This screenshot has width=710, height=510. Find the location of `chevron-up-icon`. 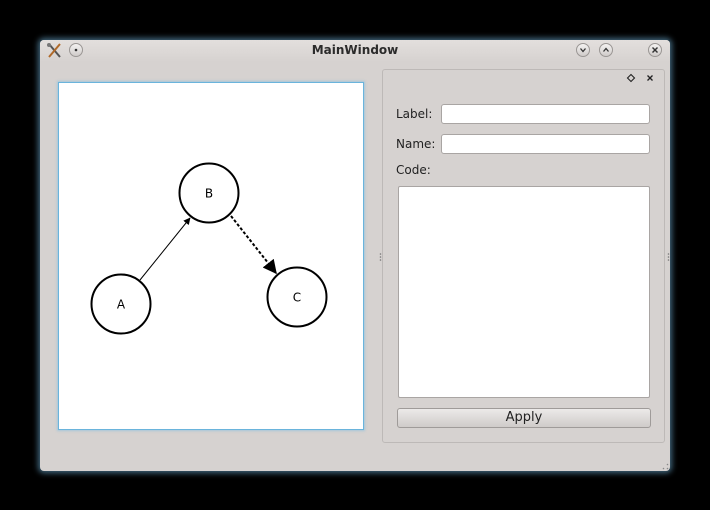

chevron-up-icon is located at coordinates (606, 49).